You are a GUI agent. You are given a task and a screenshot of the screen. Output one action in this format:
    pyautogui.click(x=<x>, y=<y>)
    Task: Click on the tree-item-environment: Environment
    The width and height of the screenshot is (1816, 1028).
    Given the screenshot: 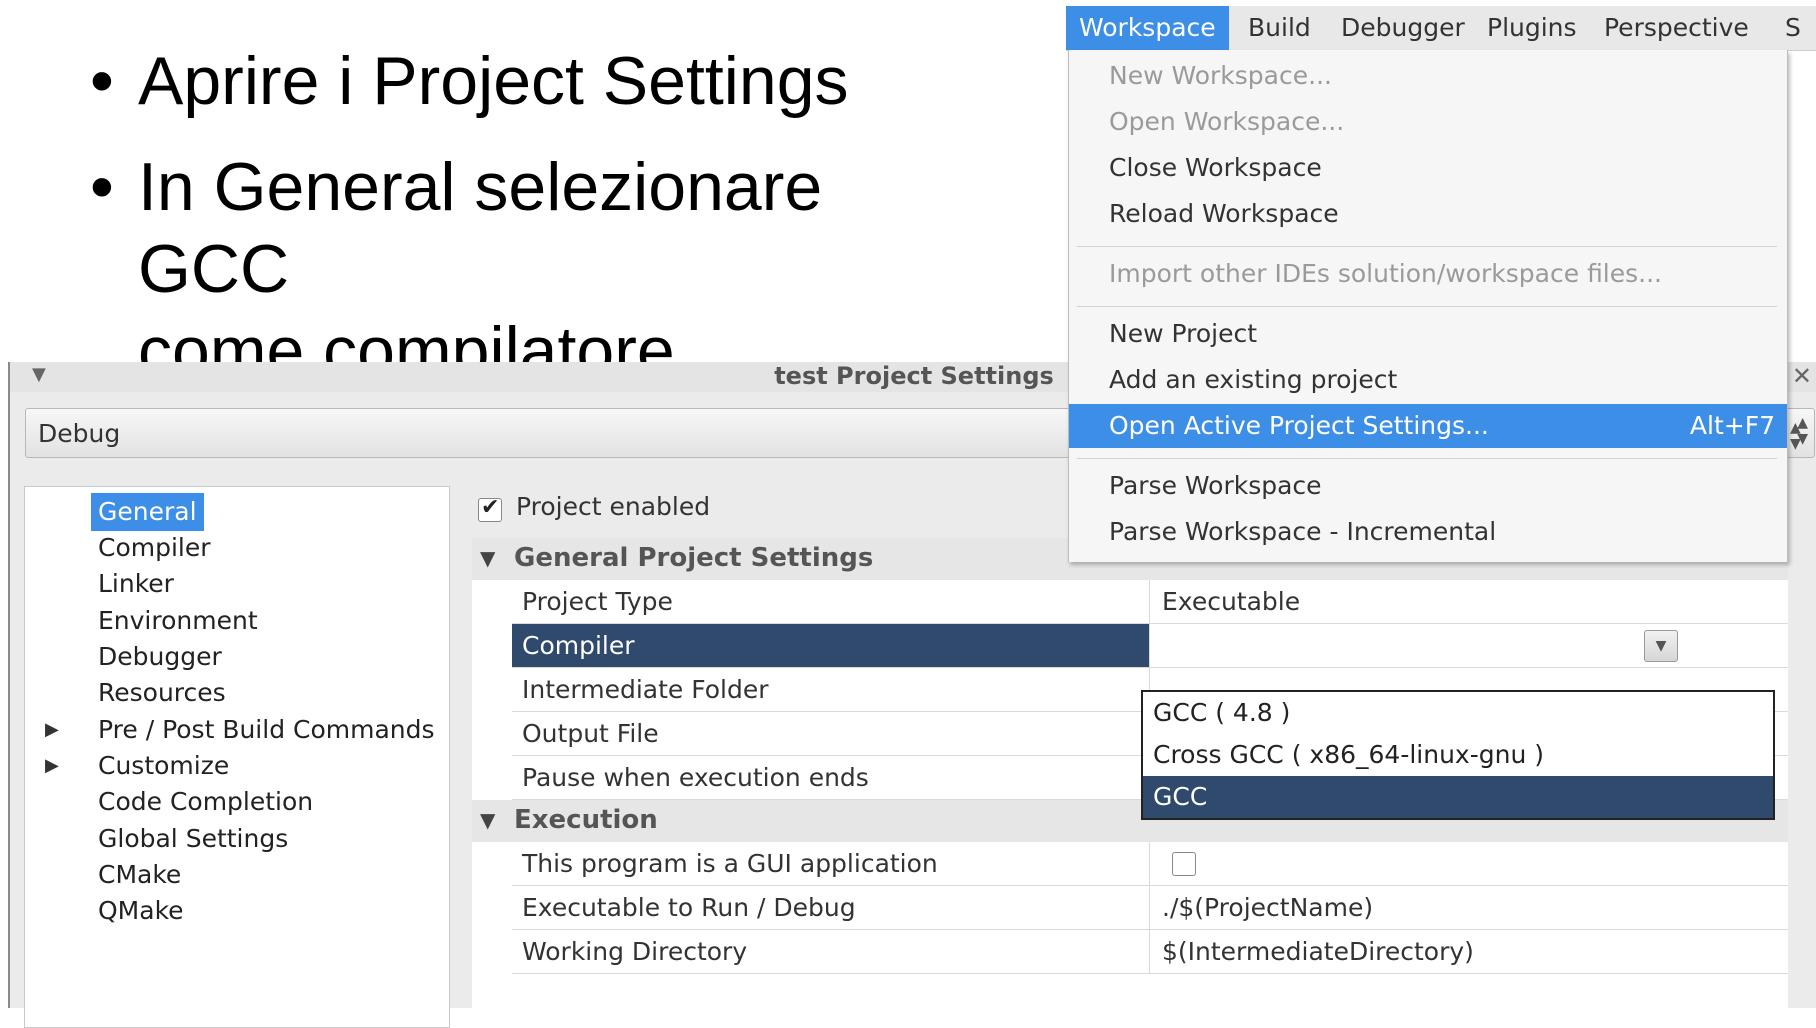 What is the action you would take?
    pyautogui.click(x=178, y=621)
    